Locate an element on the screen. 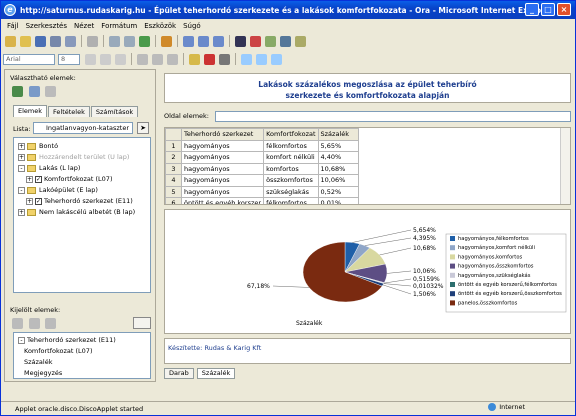 The width and height of the screenshot is (576, 416). bold-icon is located at coordinates (90, 59).